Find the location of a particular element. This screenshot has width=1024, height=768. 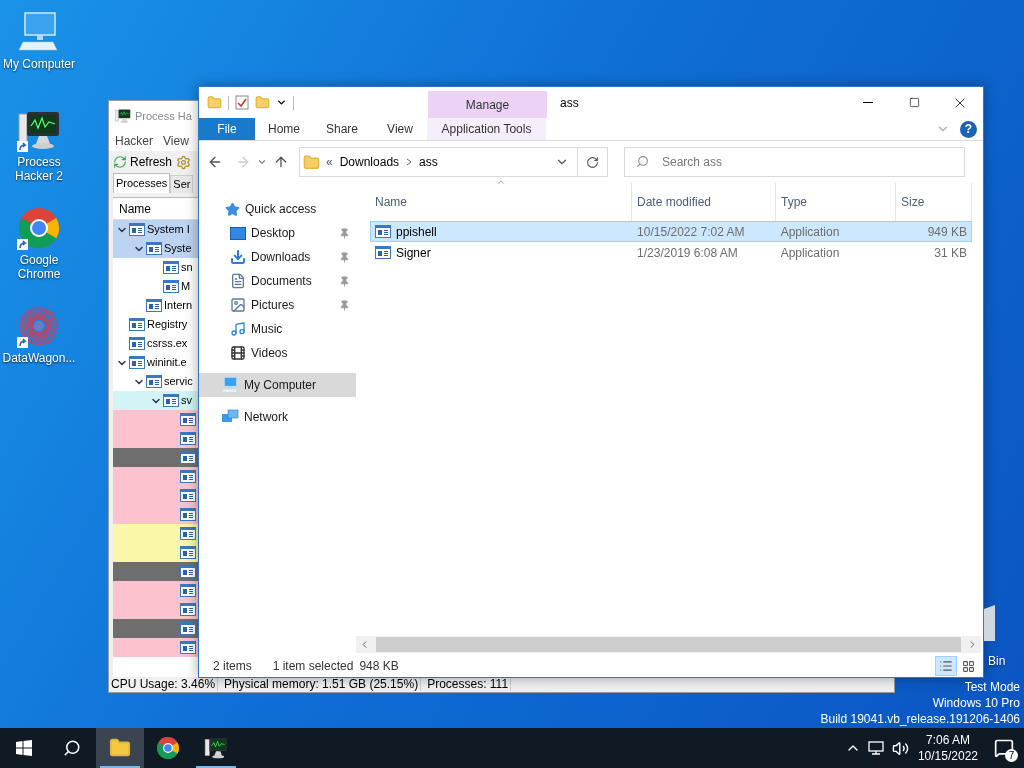

chrome-icon is located at coordinates (39, 228).